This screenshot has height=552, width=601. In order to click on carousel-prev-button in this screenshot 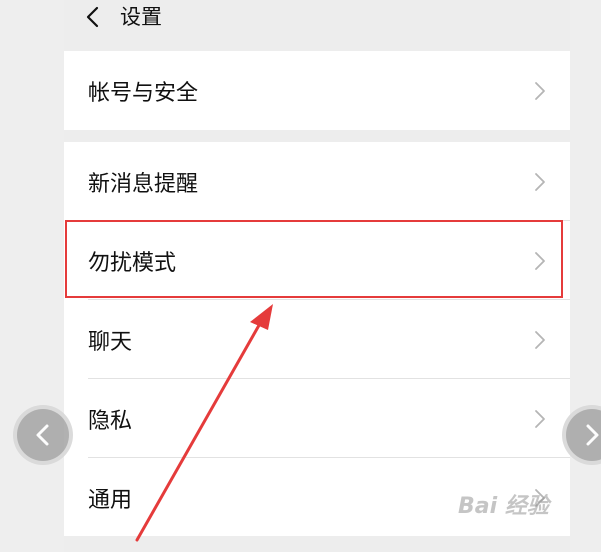, I will do `click(43, 435)`.